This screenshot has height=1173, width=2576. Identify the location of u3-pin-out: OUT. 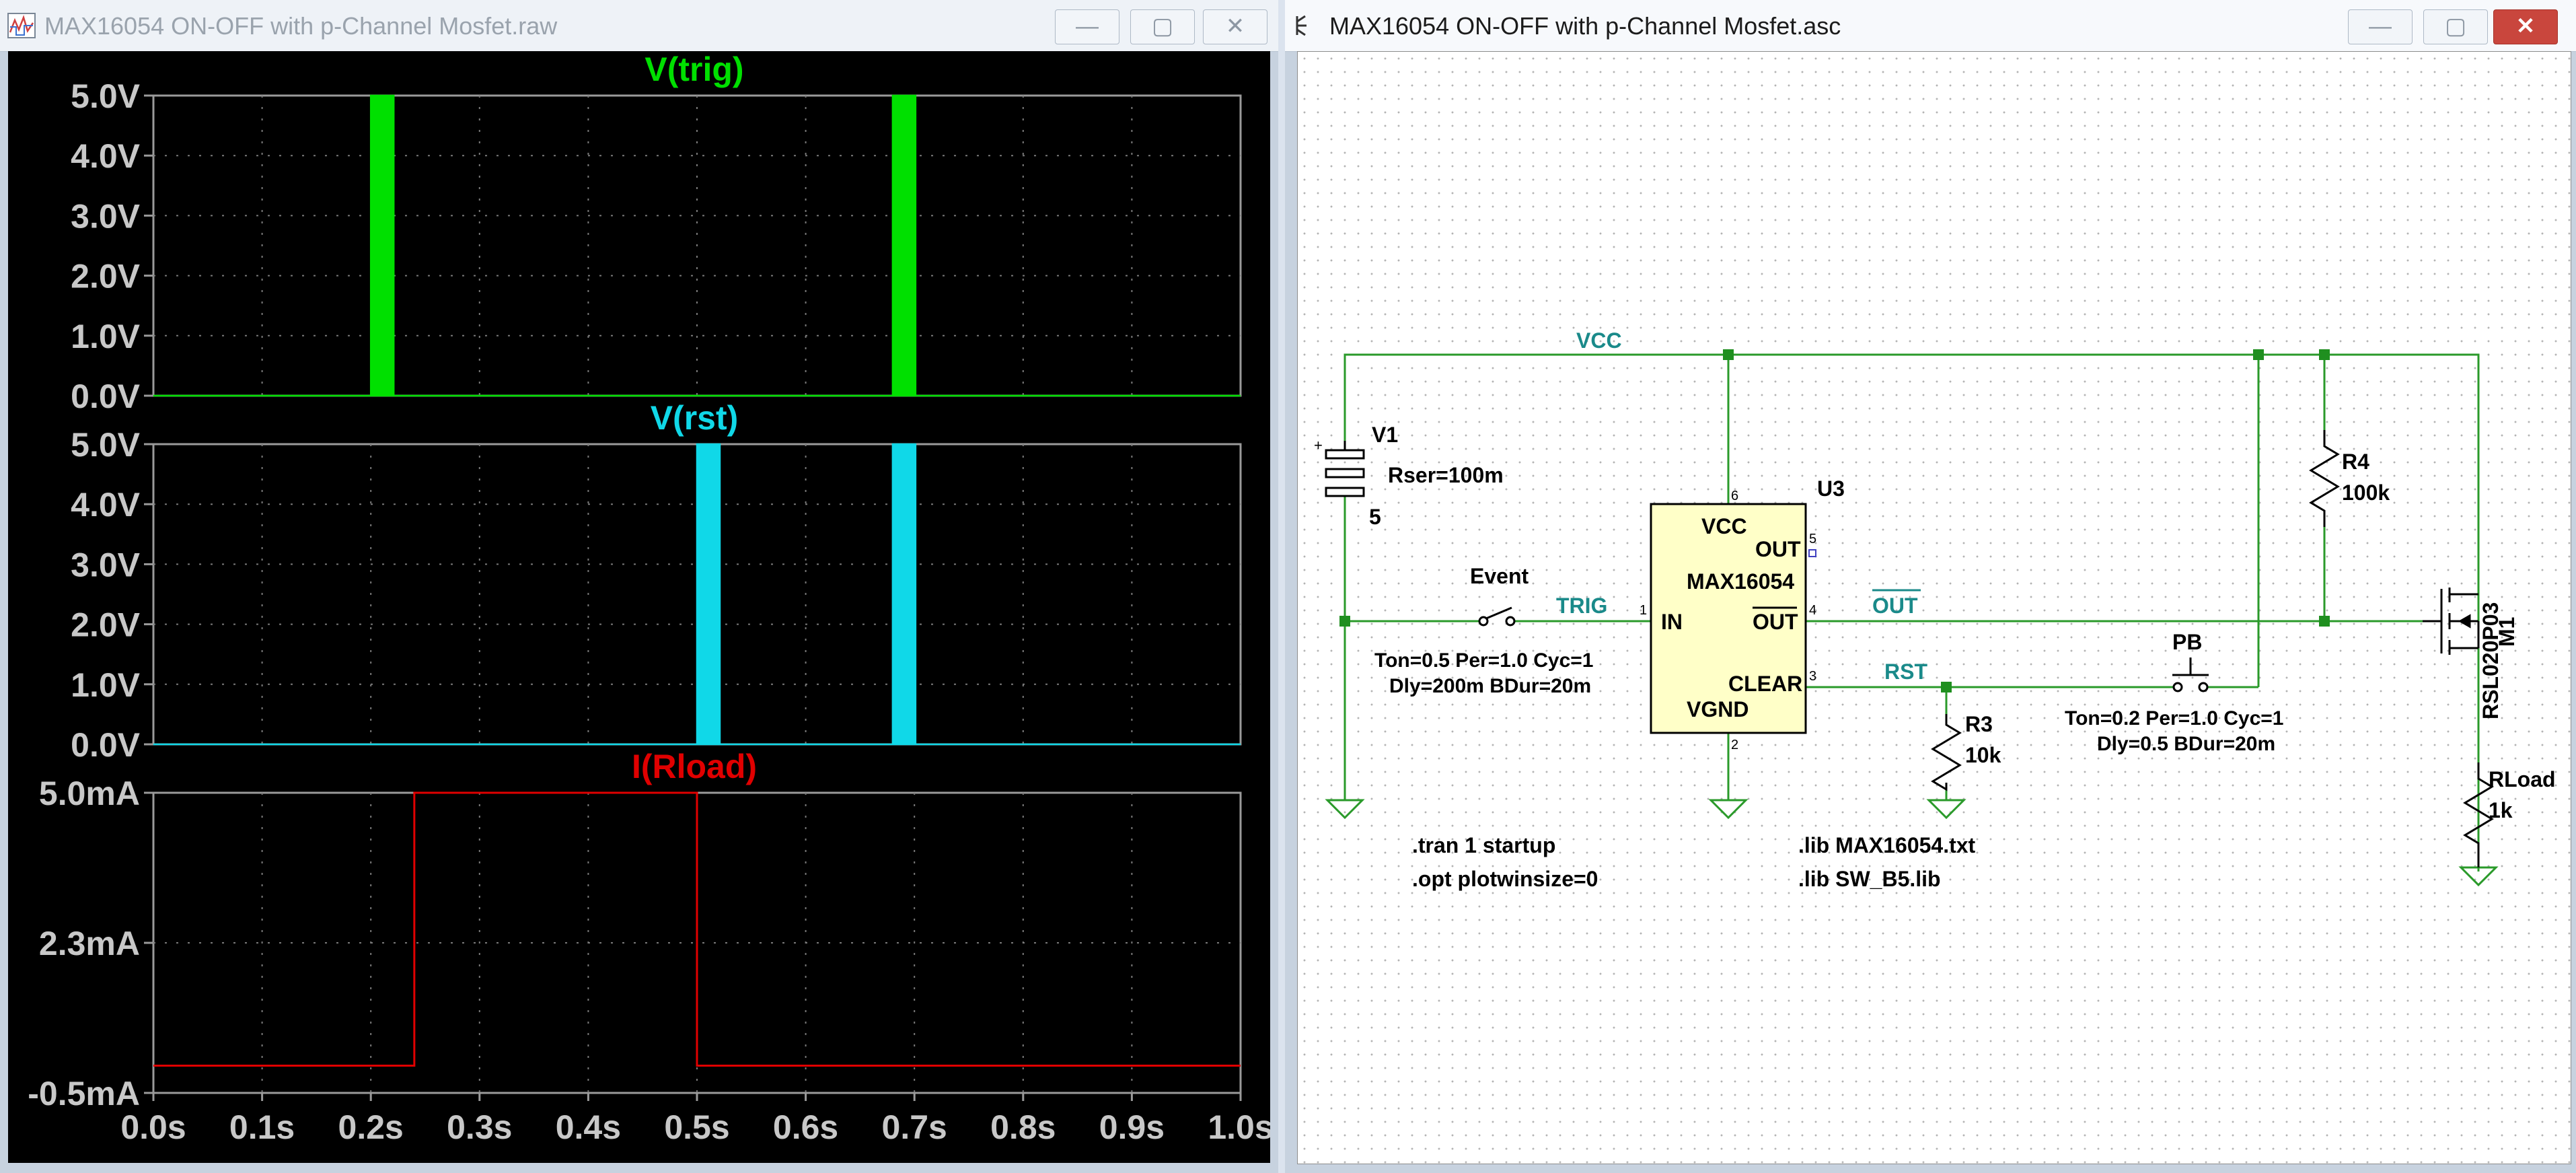
(1778, 549).